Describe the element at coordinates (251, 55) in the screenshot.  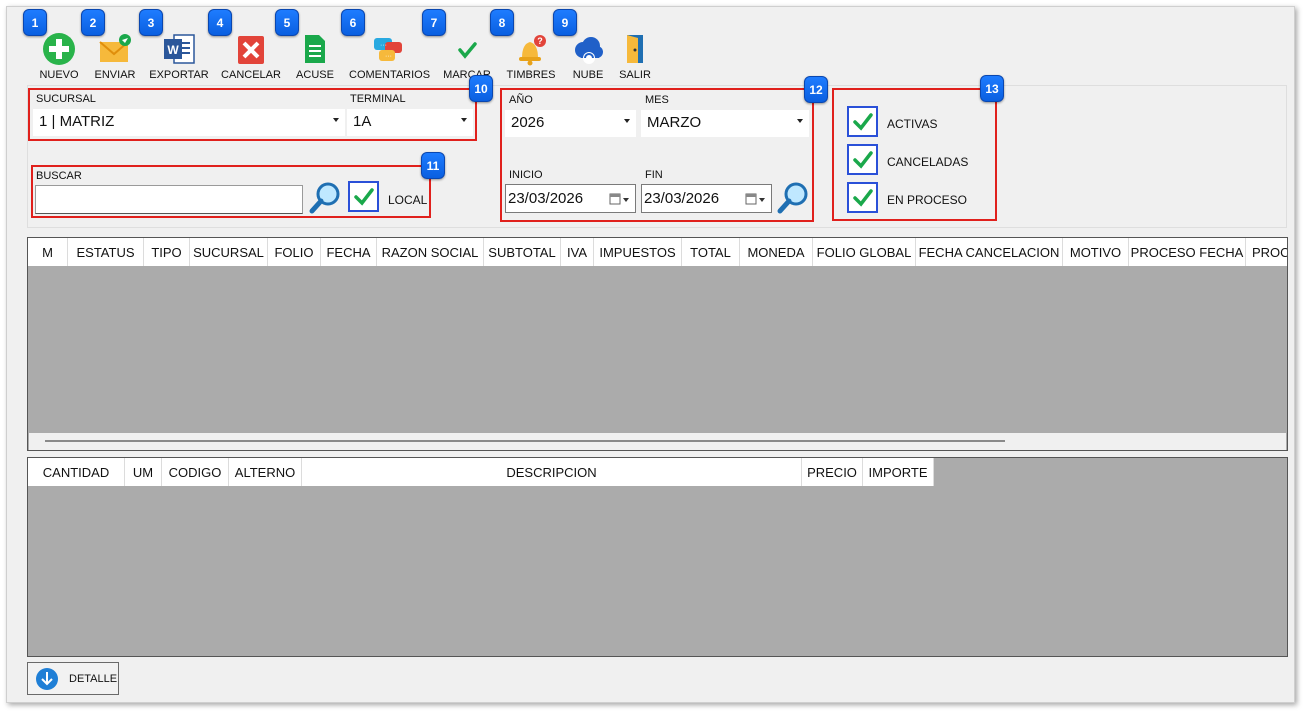
I see `cancelar-button: CANCELAR` at that location.